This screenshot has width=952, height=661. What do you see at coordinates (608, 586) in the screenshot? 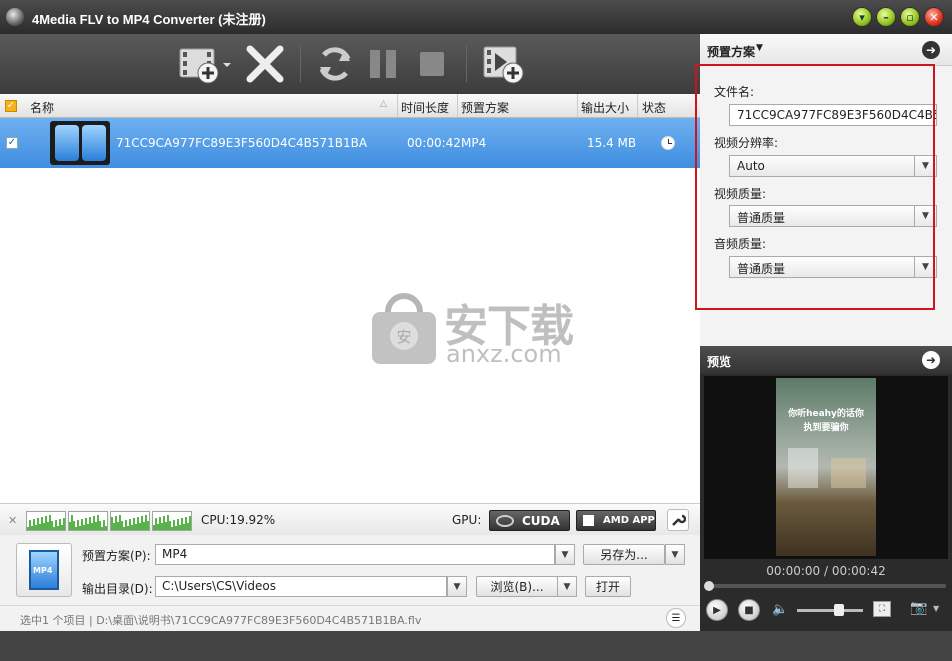
I see `open-button: 打开` at bounding box center [608, 586].